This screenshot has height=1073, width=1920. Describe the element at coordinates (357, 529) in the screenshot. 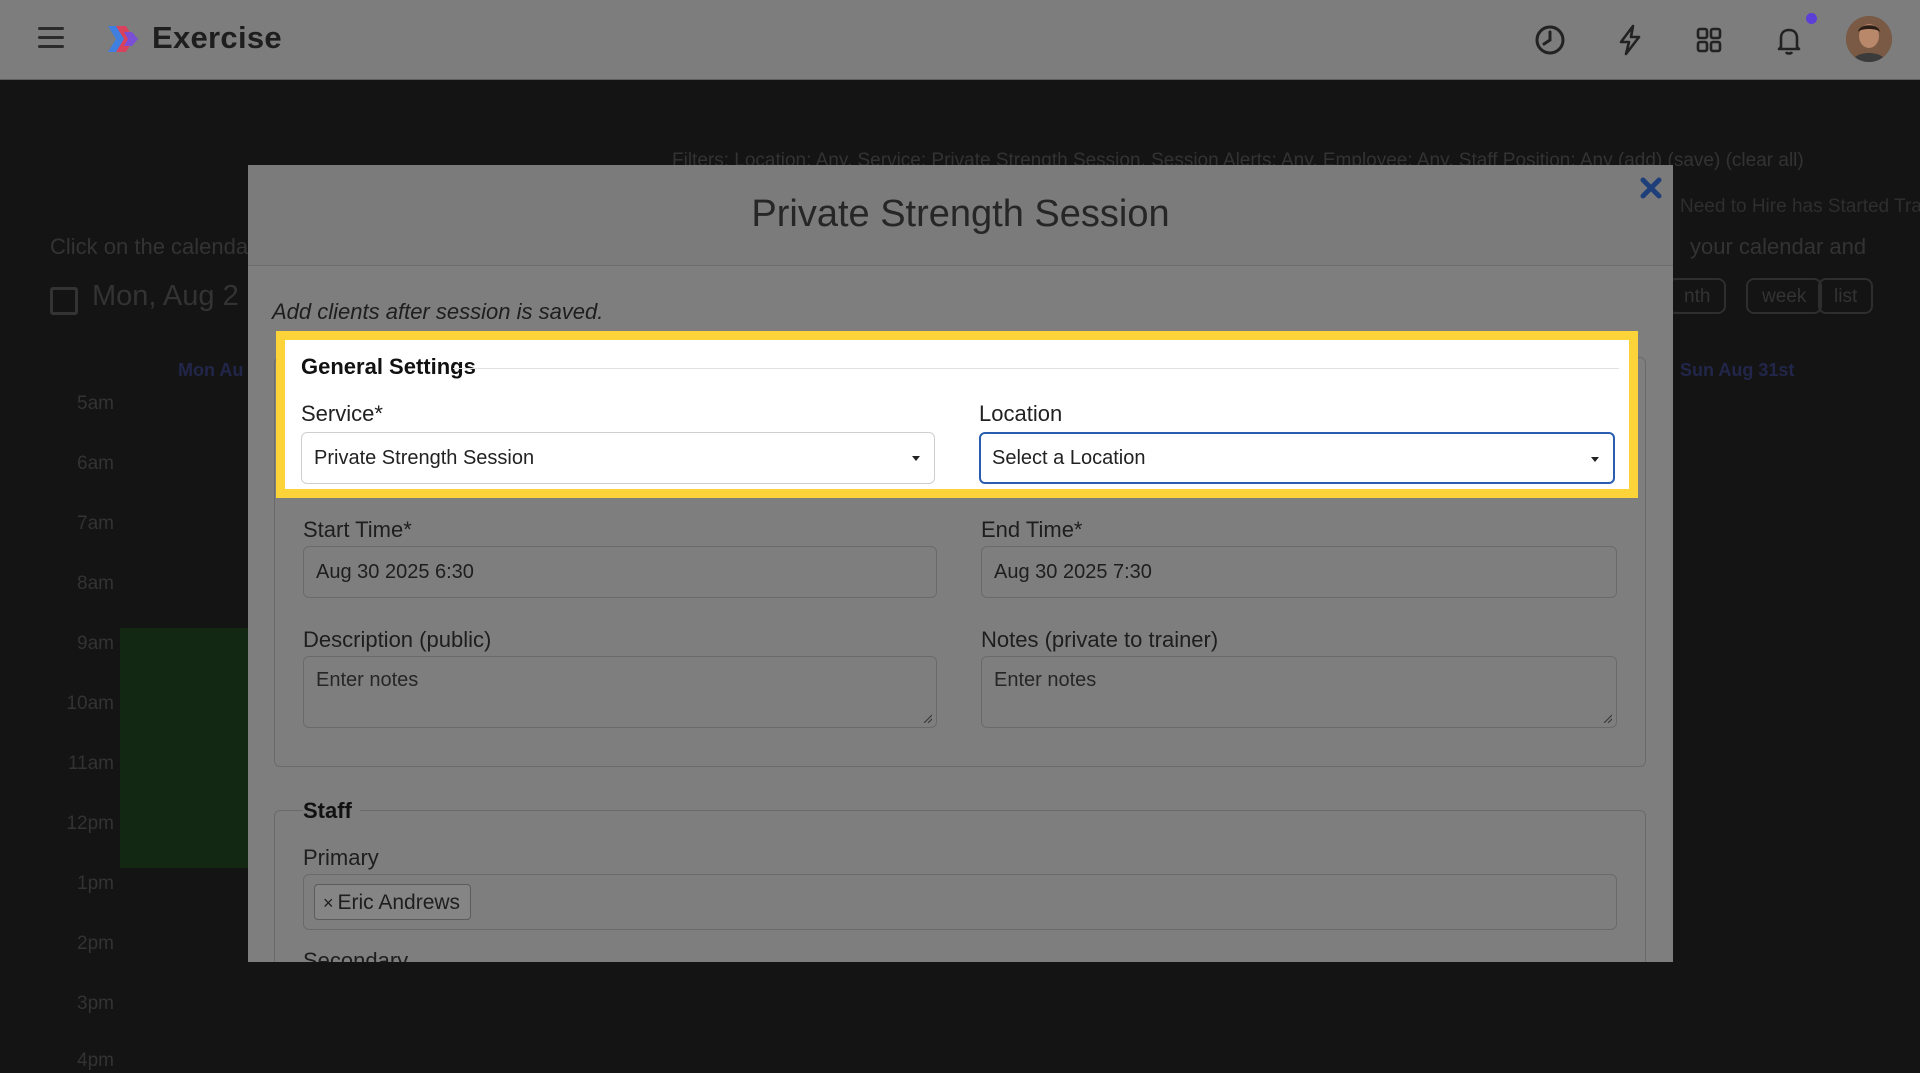

I see `start-time-label: Start Time*` at that location.